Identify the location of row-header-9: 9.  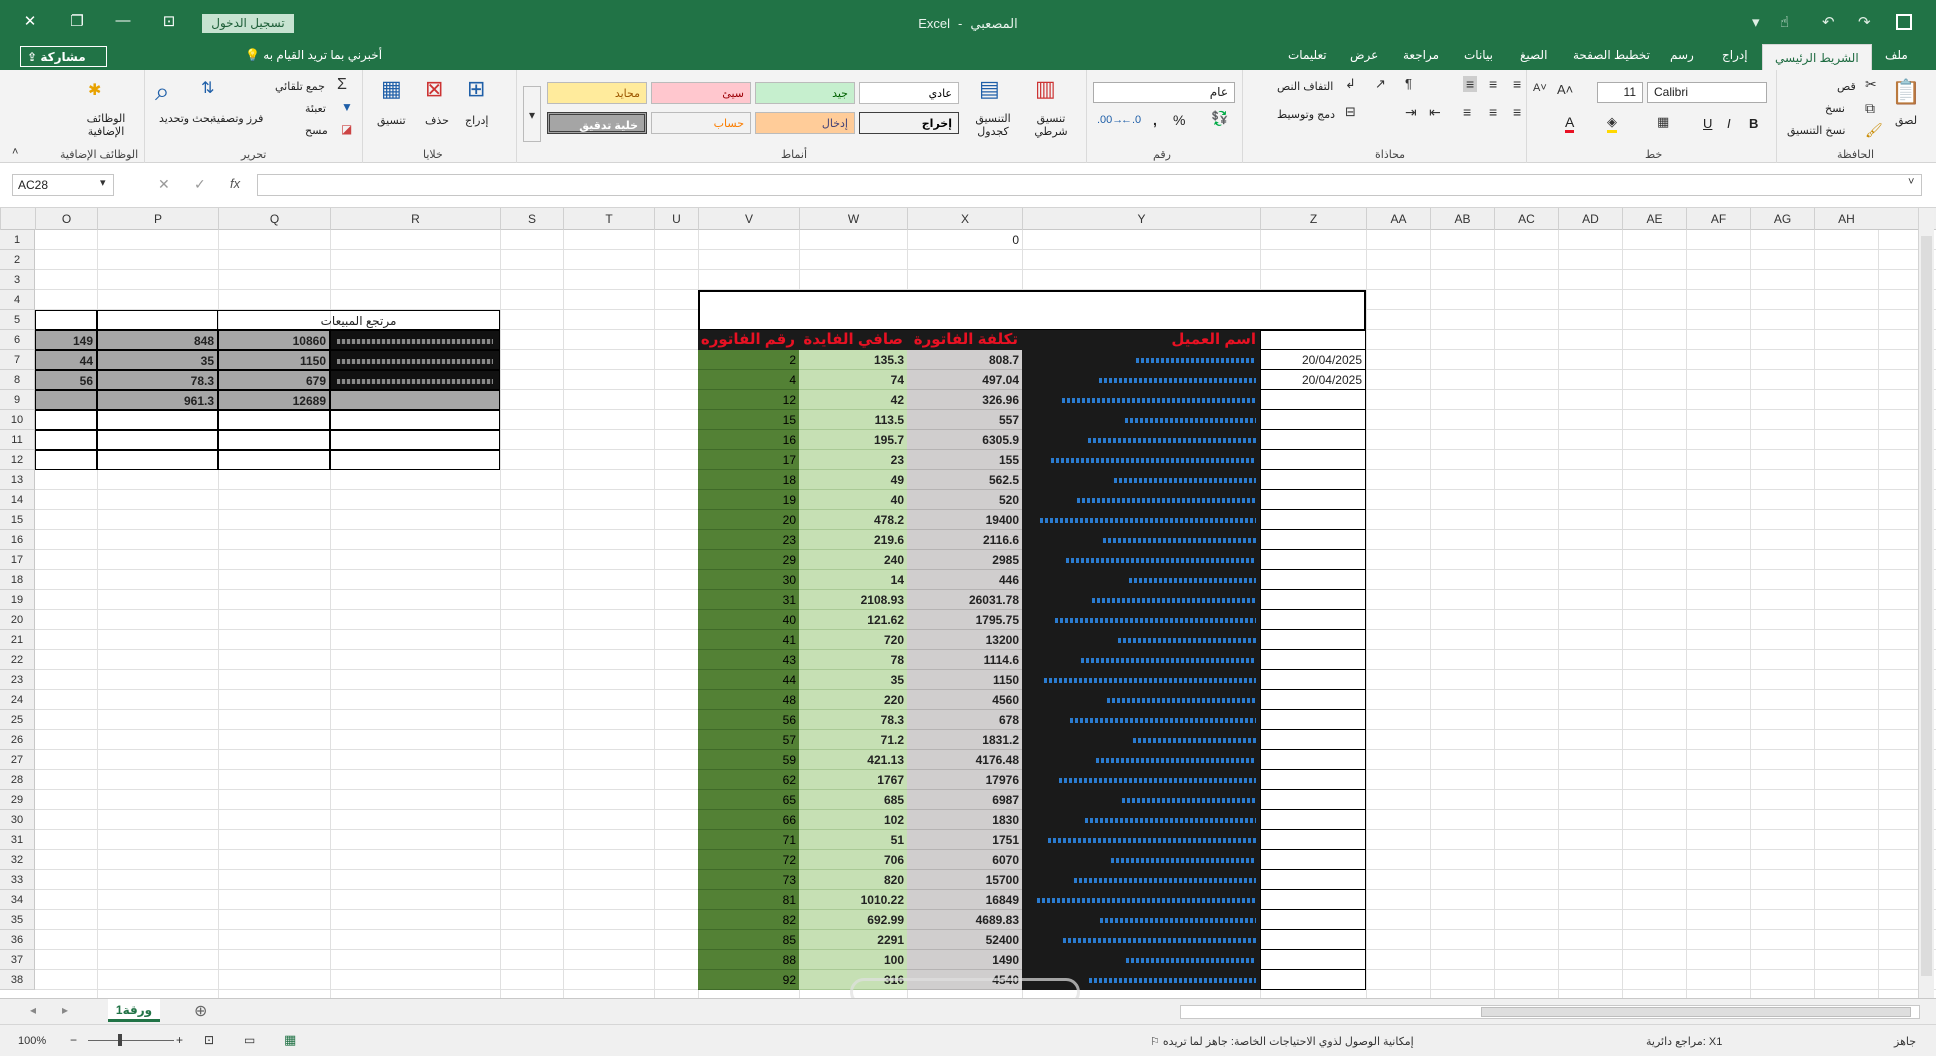
(17, 400).